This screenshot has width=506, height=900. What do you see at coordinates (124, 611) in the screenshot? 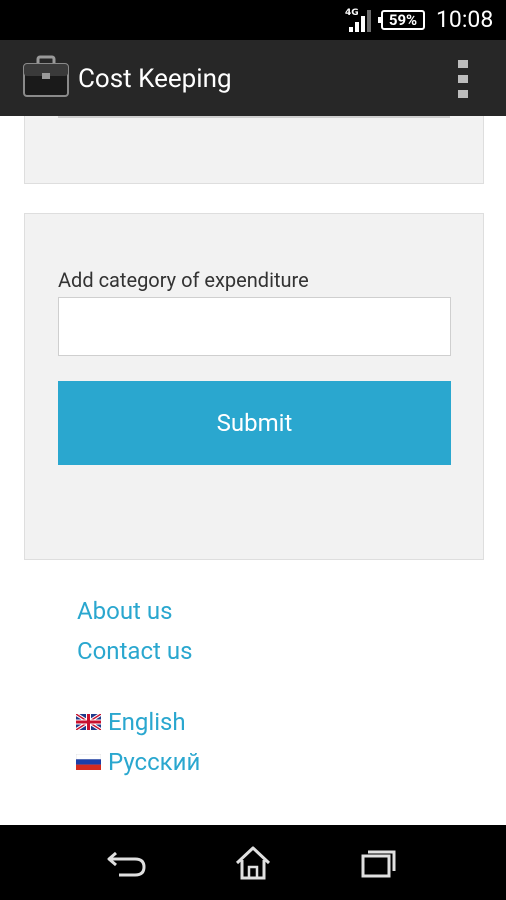
I see `about-us-link: About us` at bounding box center [124, 611].